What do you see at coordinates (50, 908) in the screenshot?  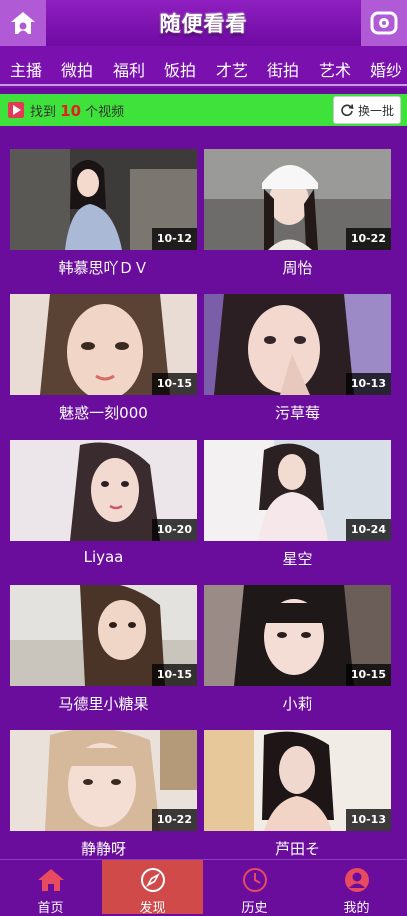 I see `nav-label: 首页` at bounding box center [50, 908].